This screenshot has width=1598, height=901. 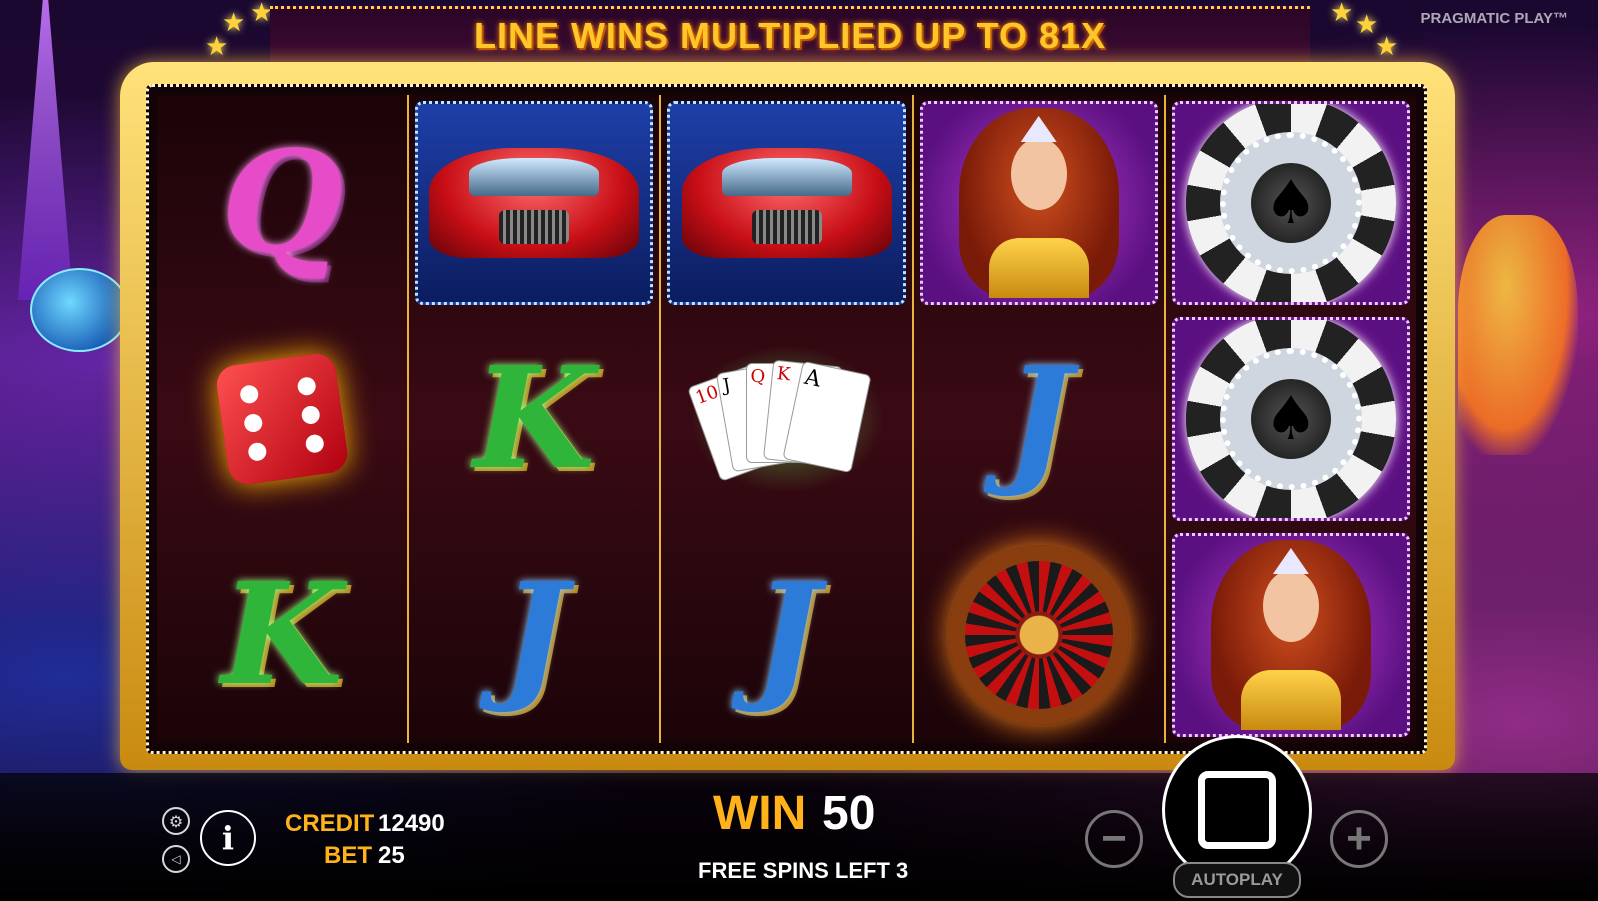 I want to click on sound-icon: ◁, so click(x=176, y=859).